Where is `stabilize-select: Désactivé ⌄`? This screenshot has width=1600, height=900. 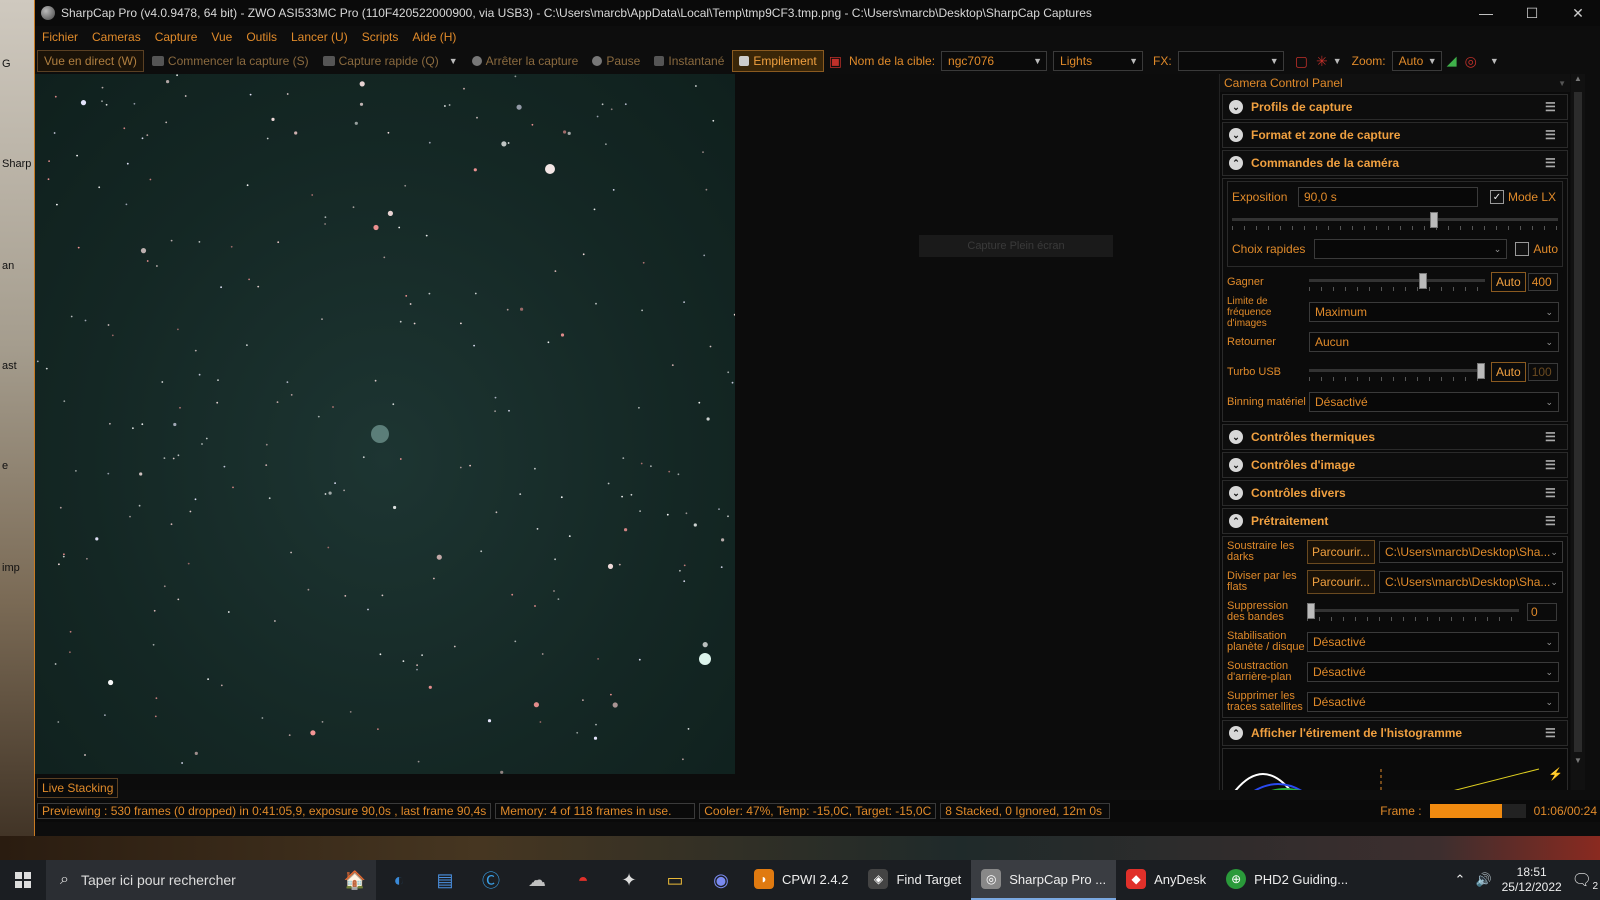
stabilize-select: Désactivé ⌄ is located at coordinates (1433, 642).